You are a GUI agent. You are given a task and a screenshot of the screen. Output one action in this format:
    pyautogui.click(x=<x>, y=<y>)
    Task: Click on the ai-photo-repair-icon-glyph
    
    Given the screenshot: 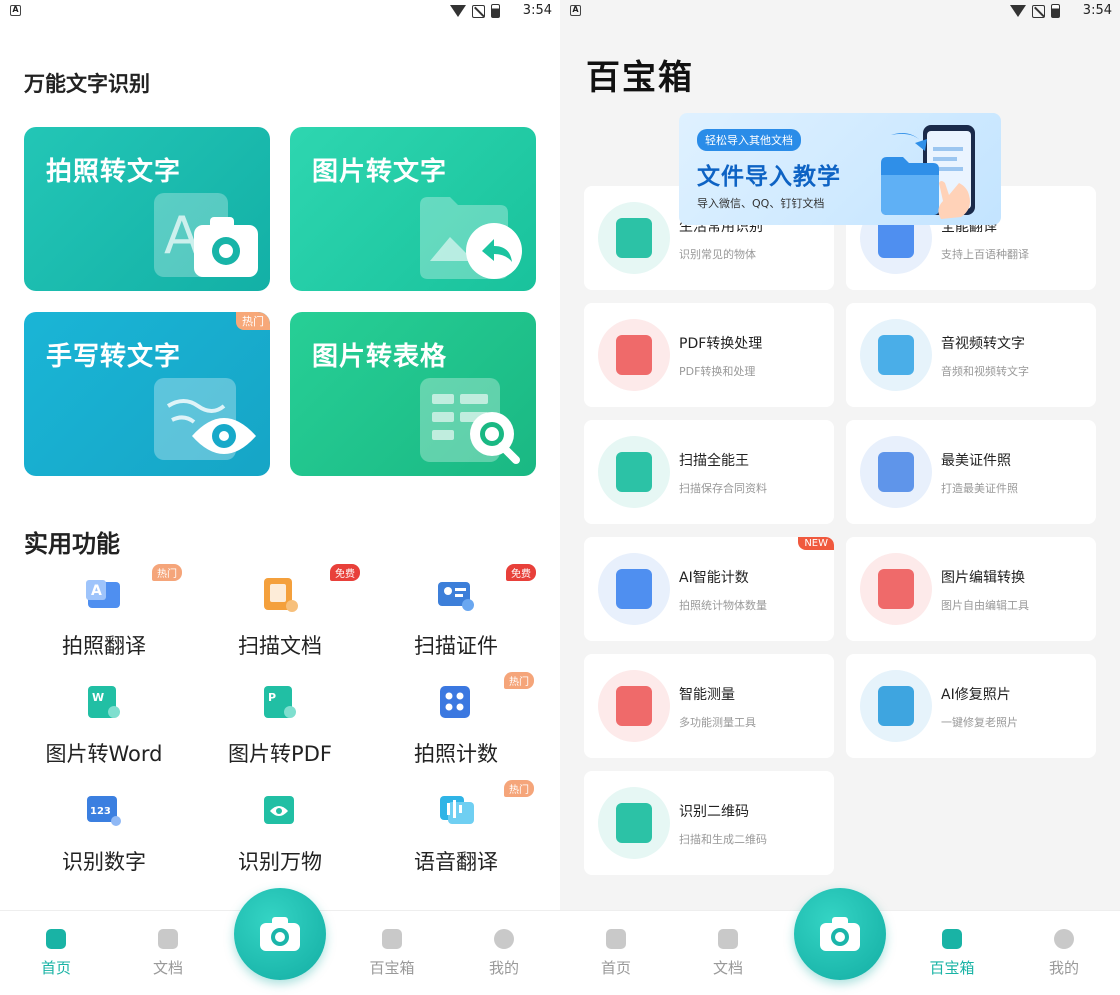 What is the action you would take?
    pyautogui.click(x=896, y=706)
    